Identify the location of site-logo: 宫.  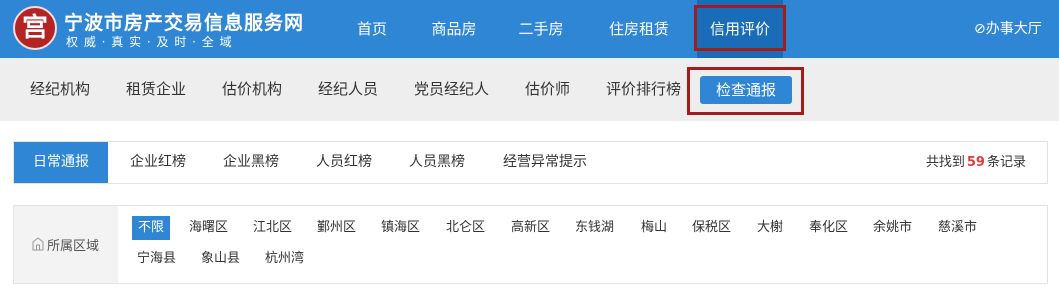
(35, 28).